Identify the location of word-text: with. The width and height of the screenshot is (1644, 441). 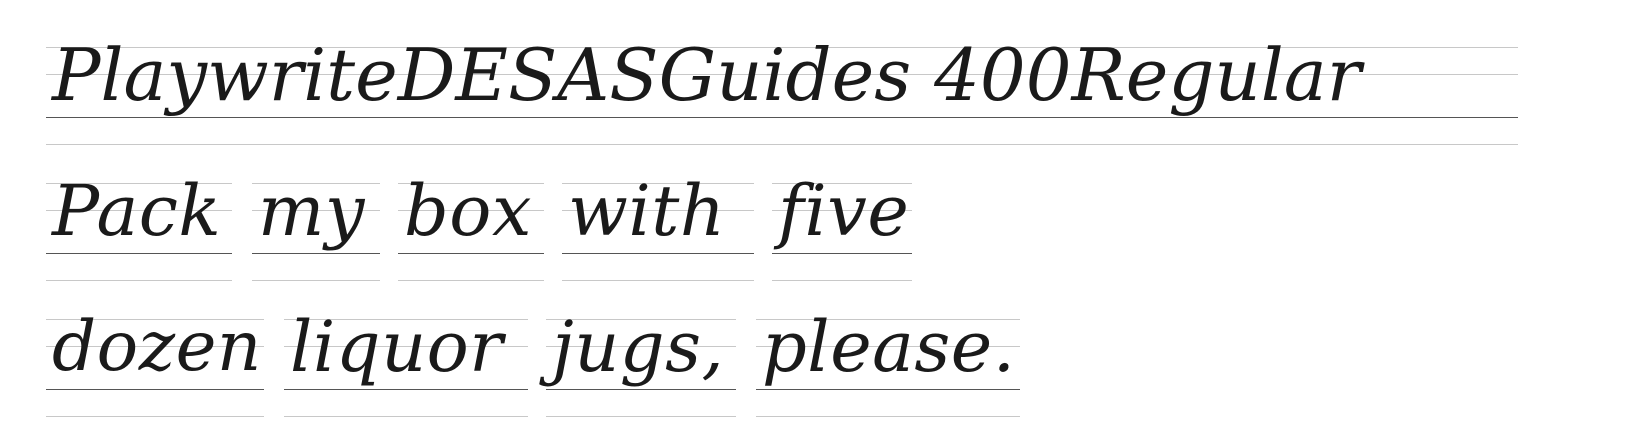
(647, 211).